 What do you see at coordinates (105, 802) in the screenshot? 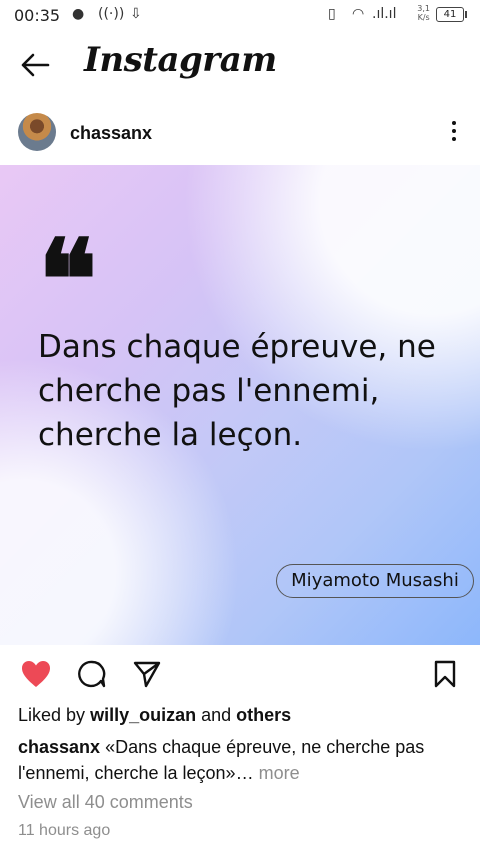
I see `view-comments-link: View all 40 comments` at bounding box center [105, 802].